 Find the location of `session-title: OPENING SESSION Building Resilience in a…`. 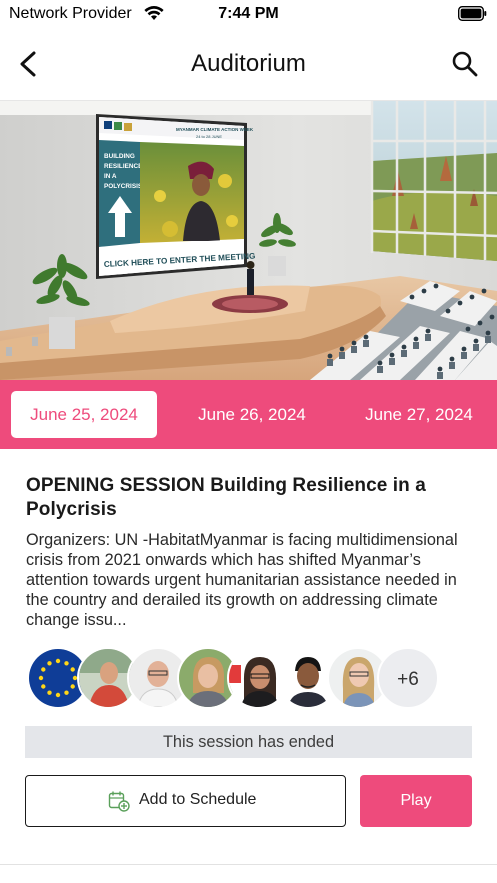

session-title: OPENING SESSION Building Resilience in a… is located at coordinates (226, 497).